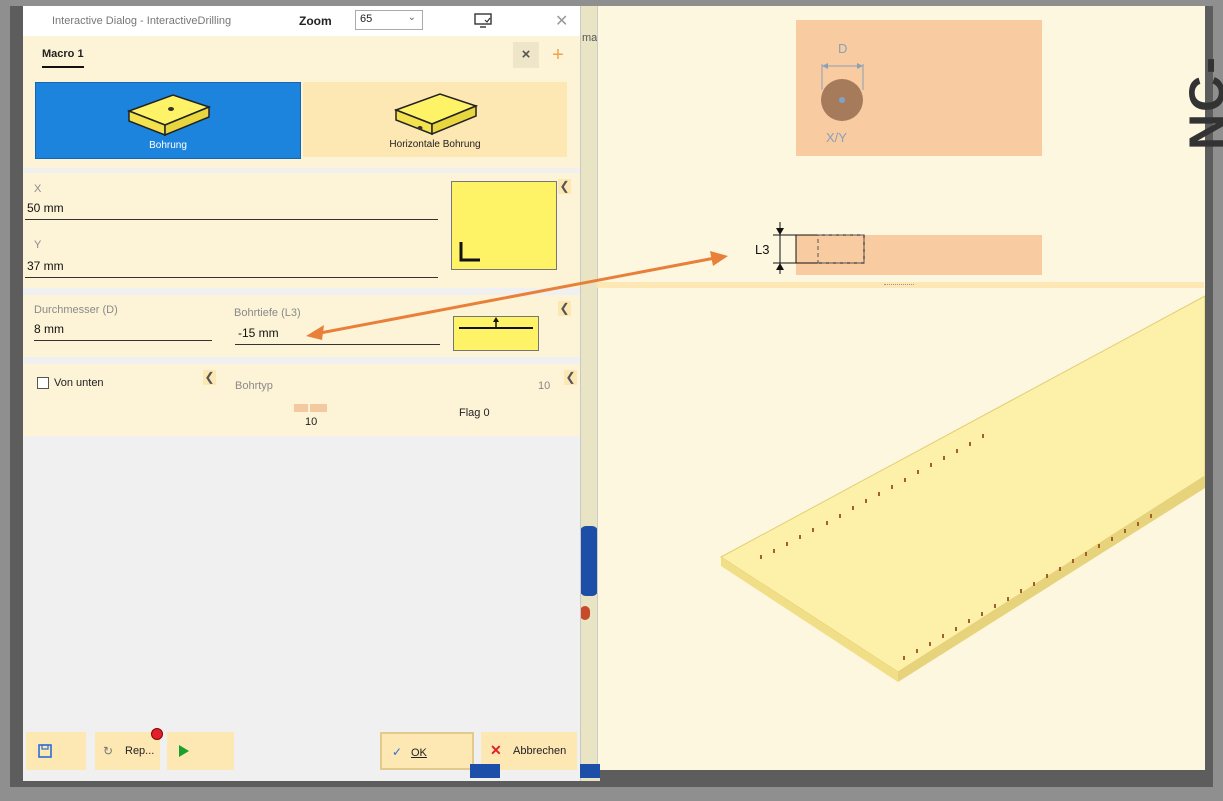 The image size is (1223, 801). I want to click on cancel-label: Abbrechen, so click(540, 751).